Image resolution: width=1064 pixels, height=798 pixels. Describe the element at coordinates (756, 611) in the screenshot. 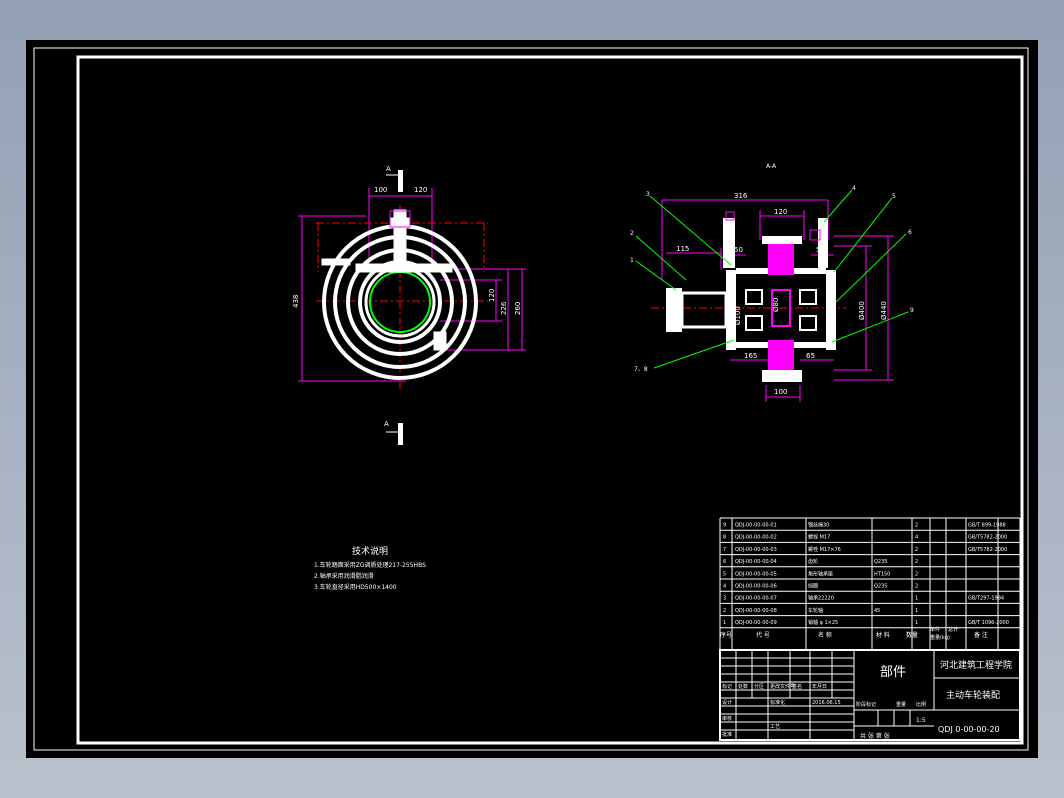

I see `bom-cell: QDJ-00-00-00-08` at that location.